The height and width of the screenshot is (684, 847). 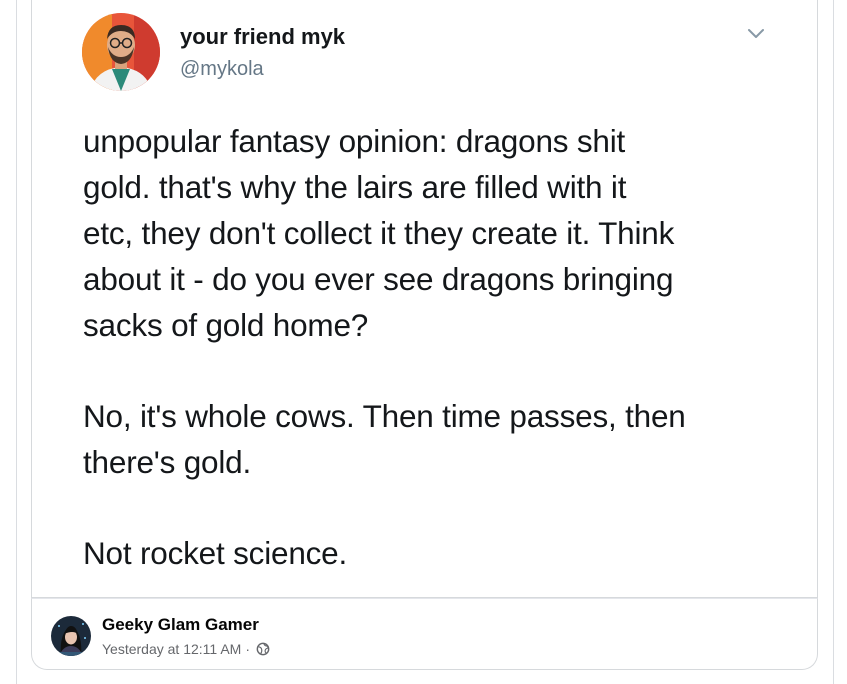 What do you see at coordinates (215, 553) in the screenshot?
I see `tweet-paragraph: Not rocket science.` at bounding box center [215, 553].